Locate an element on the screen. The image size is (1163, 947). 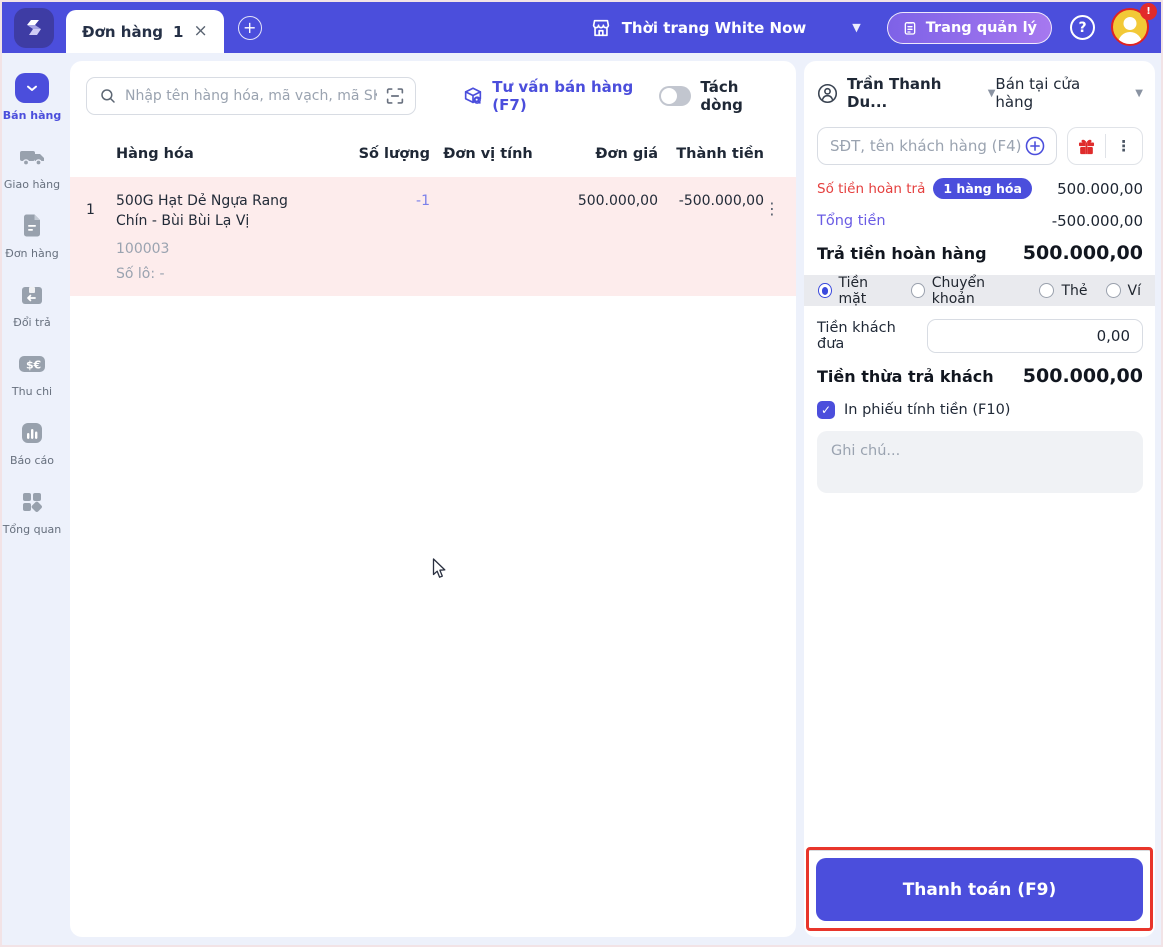
print-receipt-option: ✓ In phiếu tính tiền (F10) is located at coordinates (979, 410).